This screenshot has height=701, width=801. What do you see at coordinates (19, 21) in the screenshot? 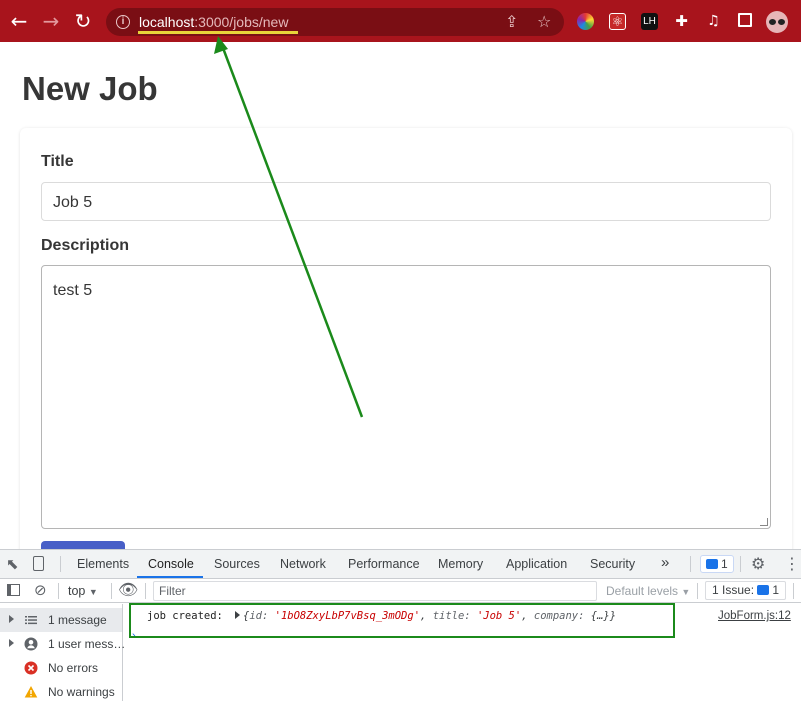
I see `back-arrow-icon: ←` at bounding box center [19, 21].